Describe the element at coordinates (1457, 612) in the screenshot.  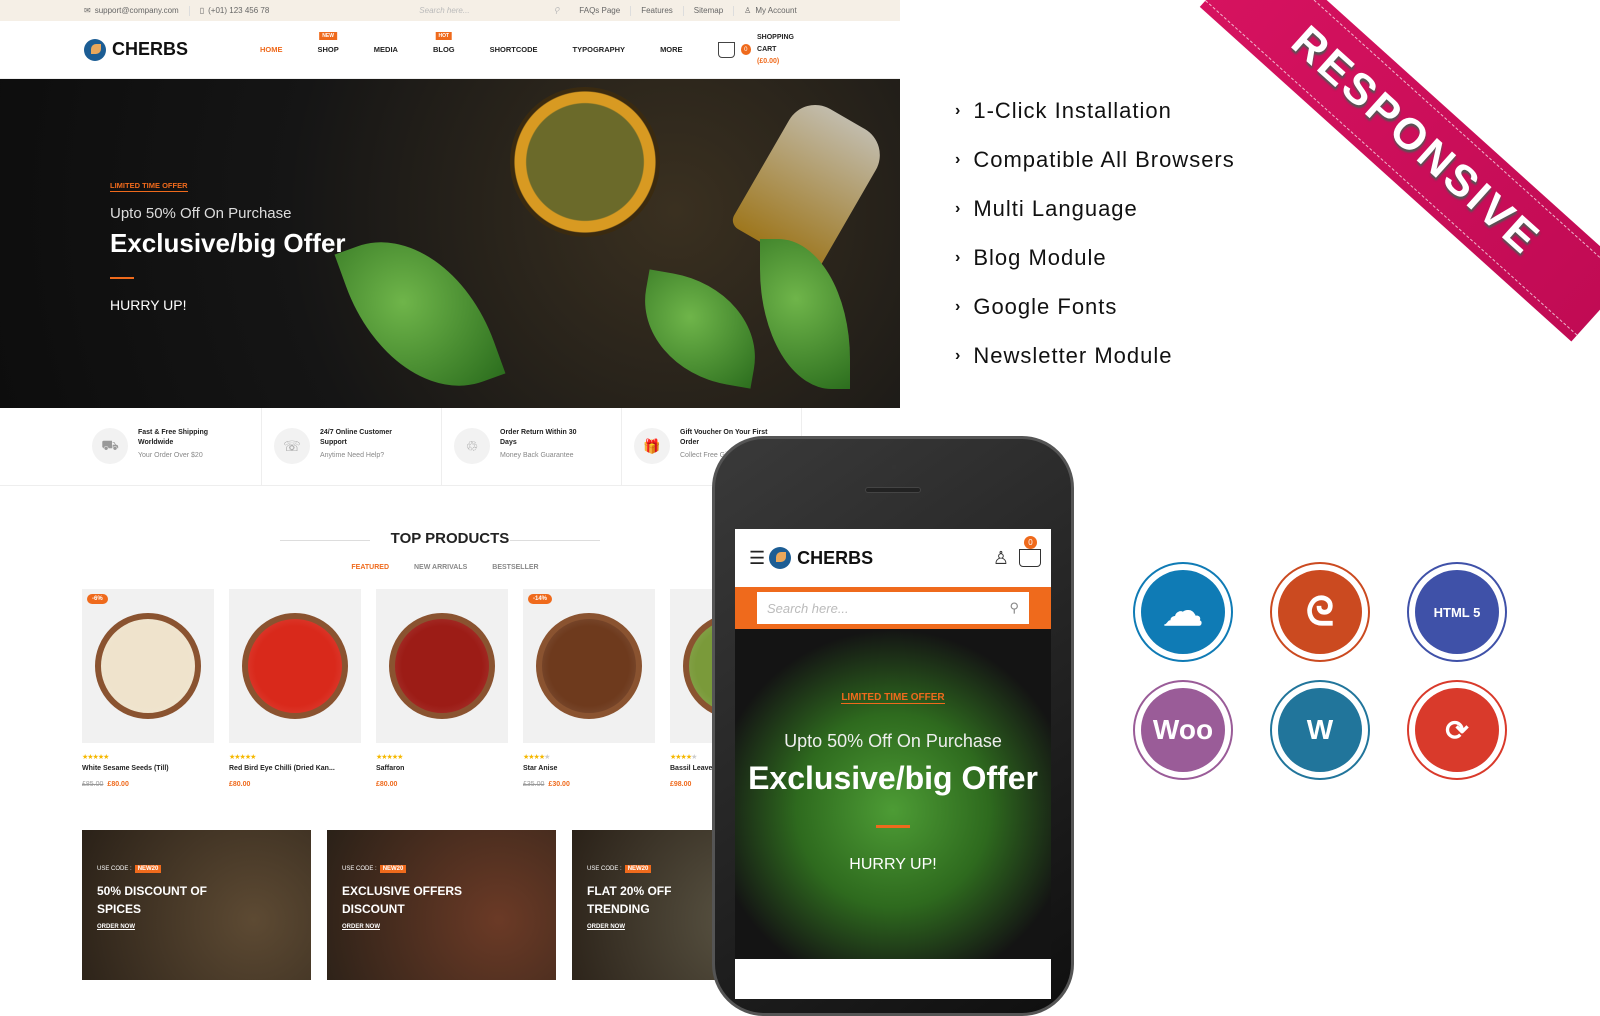
I see `html5-badge: HTML 5` at that location.